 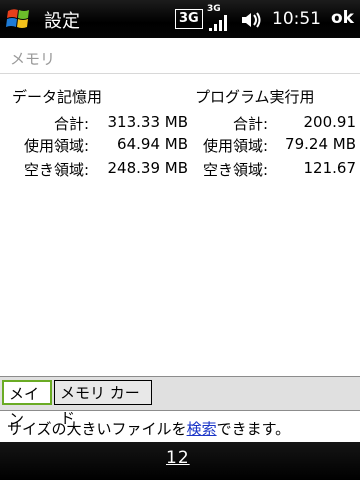 What do you see at coordinates (19, 19) in the screenshot?
I see `windows-start-icon` at bounding box center [19, 19].